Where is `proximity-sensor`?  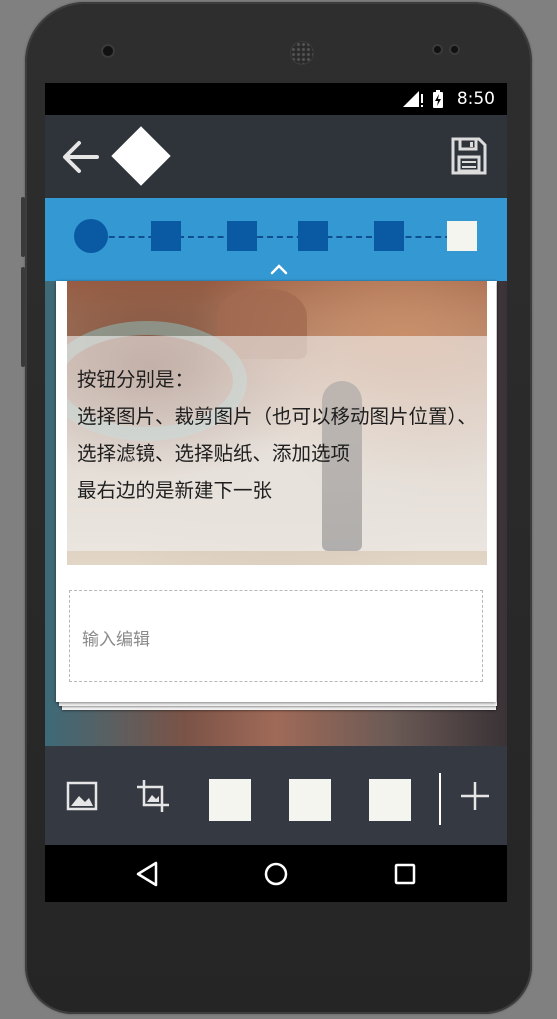
proximity-sensor is located at coordinates (437, 49).